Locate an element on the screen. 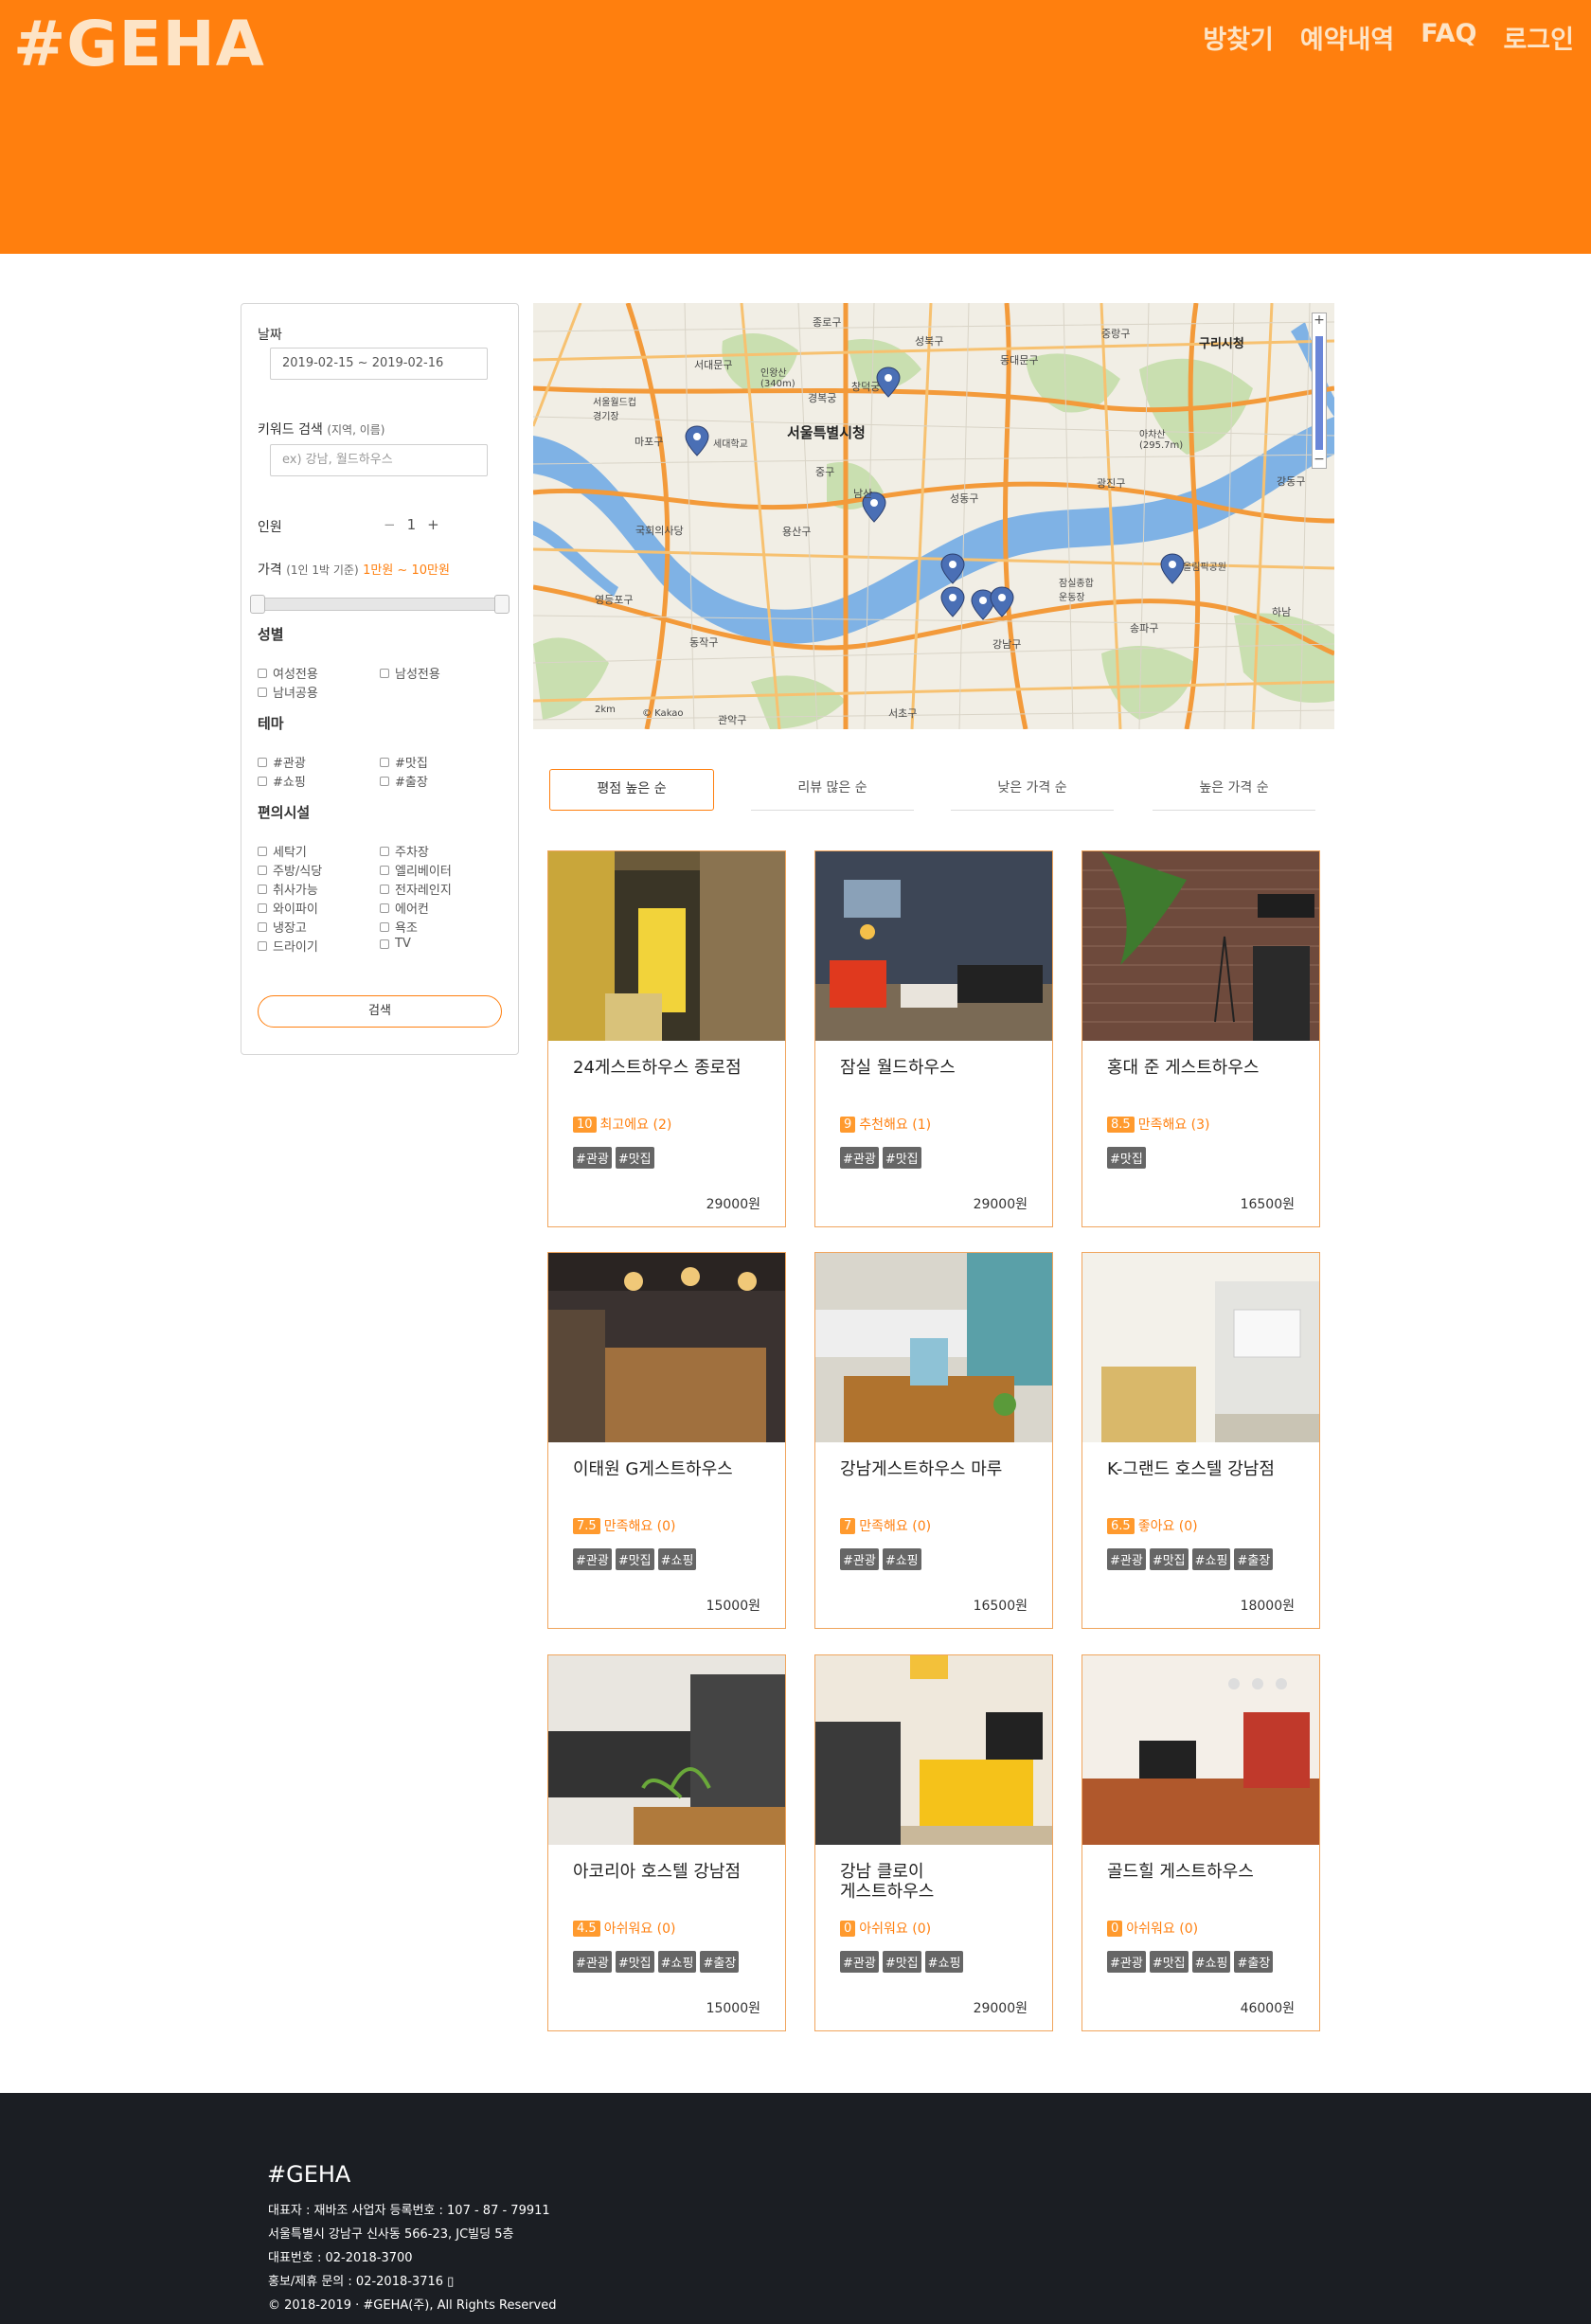 This screenshot has width=1591, height=2324. card-title: K-그랜드 호스텔 강남점 is located at coordinates (1206, 1469).